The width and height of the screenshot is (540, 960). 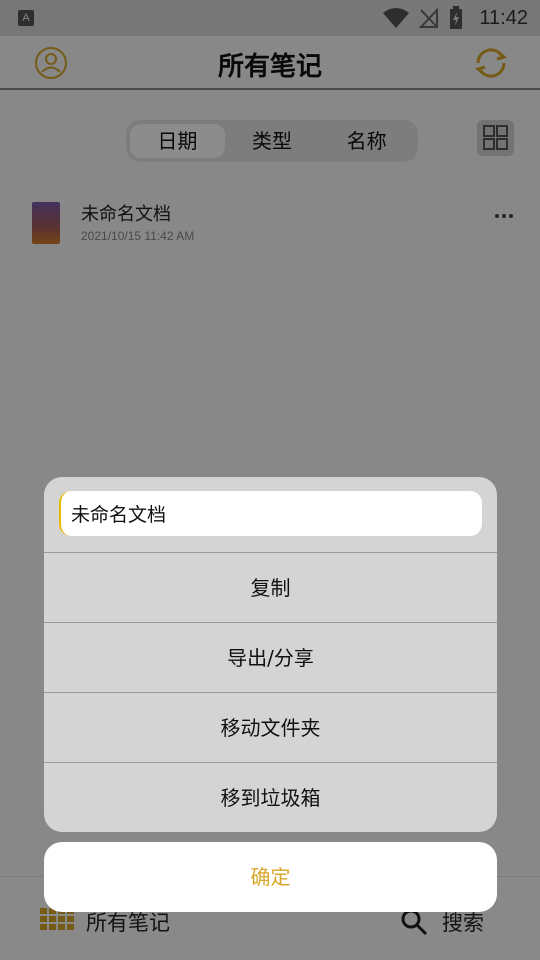 I want to click on rename-input, so click(x=270, y=513).